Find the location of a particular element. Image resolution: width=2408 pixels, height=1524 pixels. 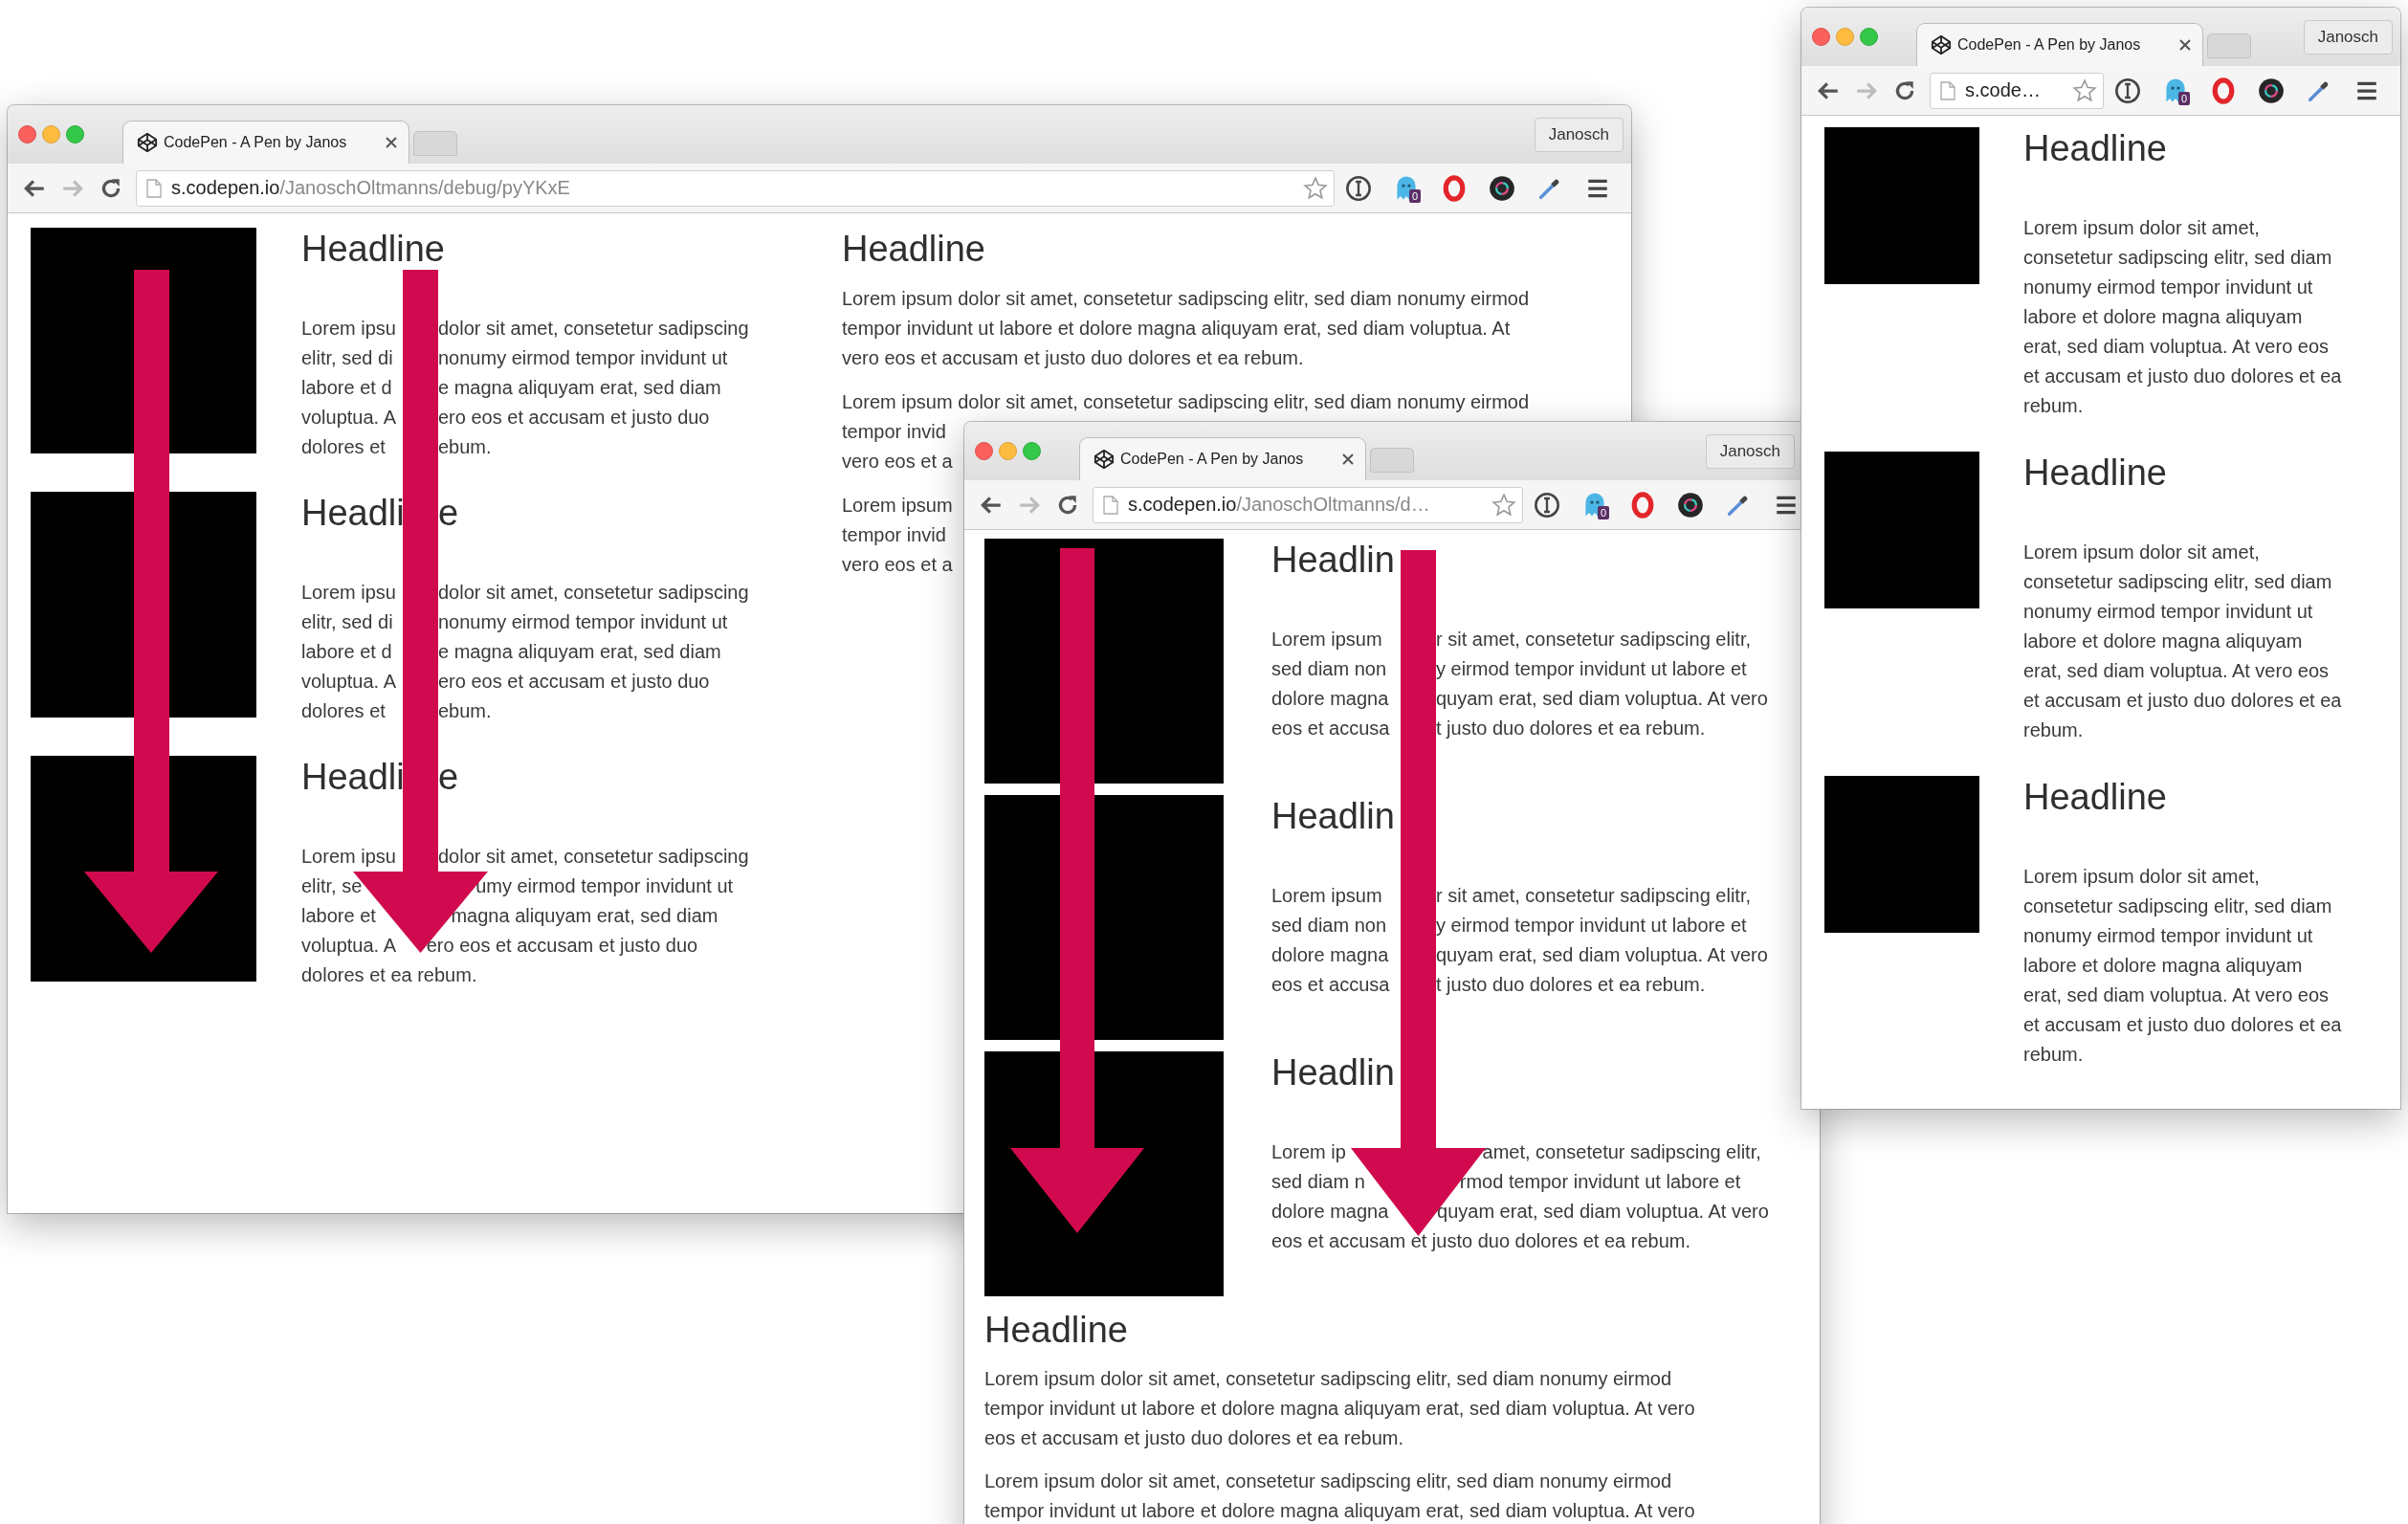

text-fragment: t justo duo dolores et ea rebum. is located at coordinates (1571, 985).